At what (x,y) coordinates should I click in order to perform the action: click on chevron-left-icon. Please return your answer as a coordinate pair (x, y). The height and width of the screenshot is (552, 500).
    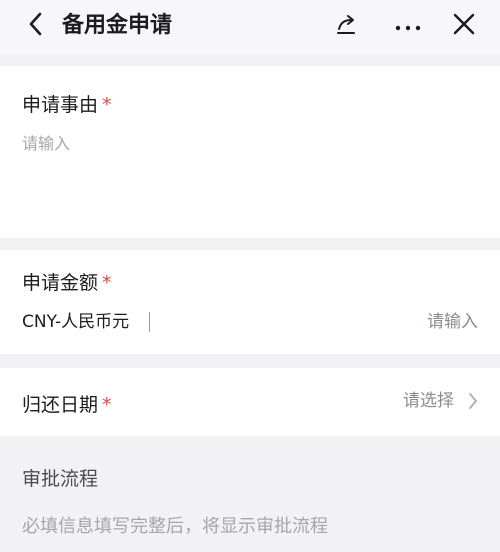
    Looking at the image, I should click on (35, 26).